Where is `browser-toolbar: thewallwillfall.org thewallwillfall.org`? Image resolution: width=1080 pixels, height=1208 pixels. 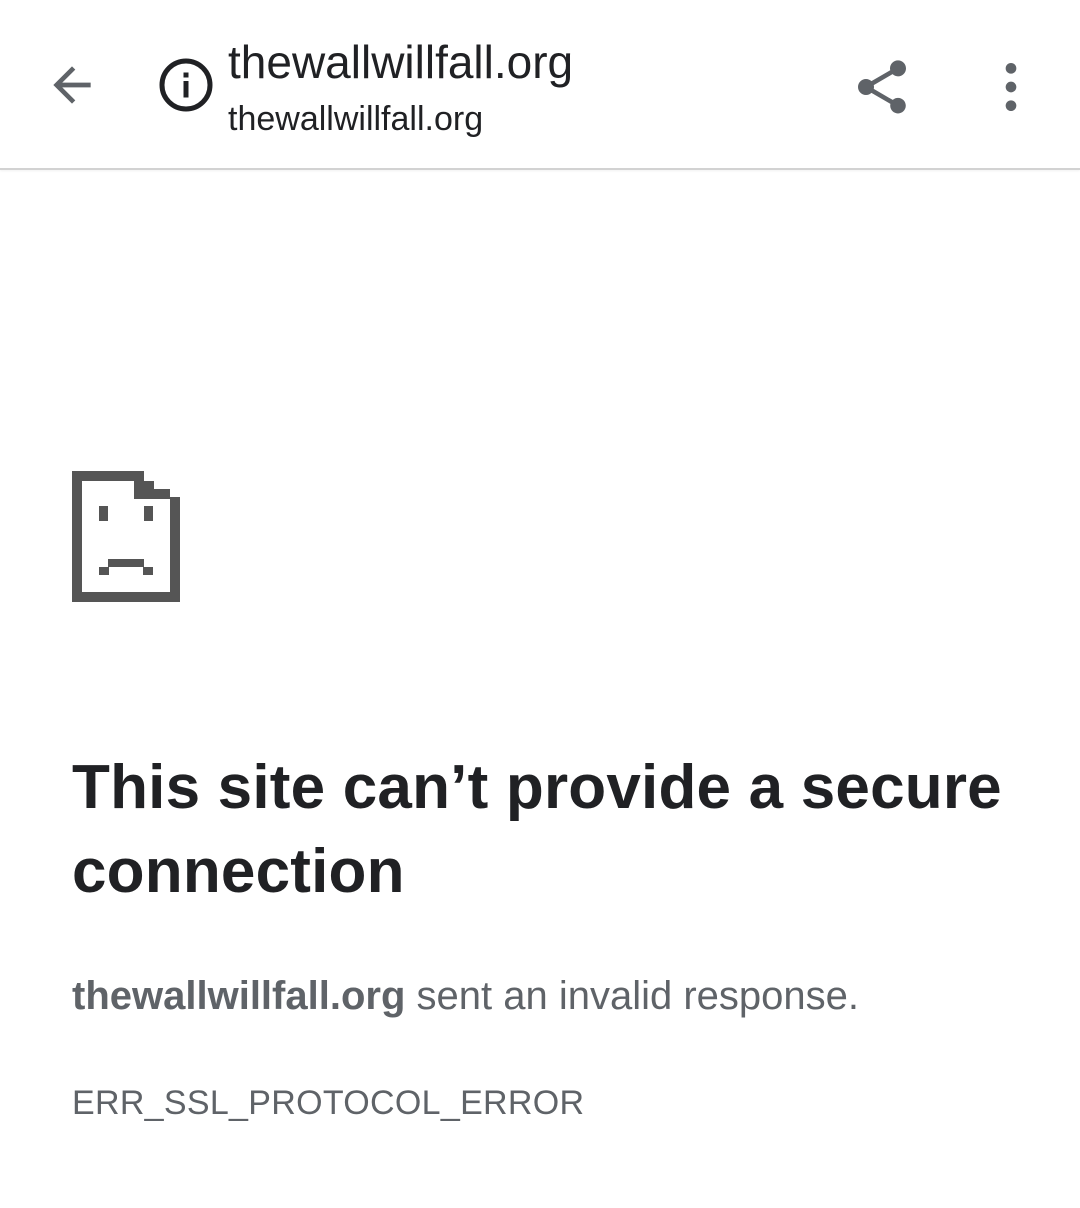
browser-toolbar: thewallwillfall.org thewallwillfall.org is located at coordinates (540, 85).